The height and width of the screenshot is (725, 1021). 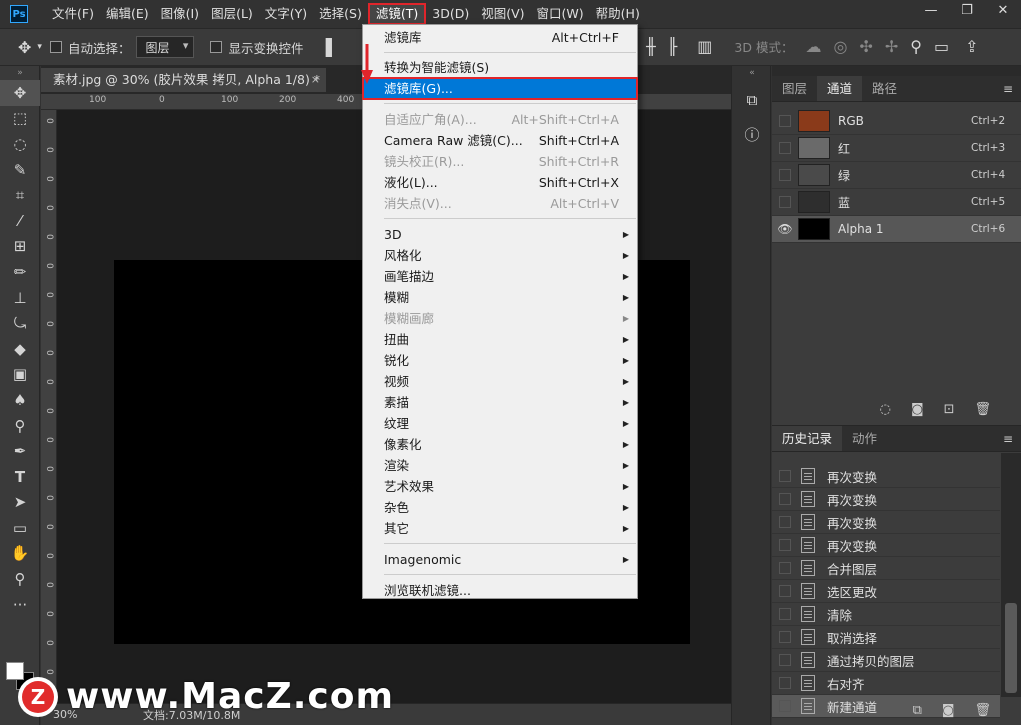 What do you see at coordinates (325, 47) in the screenshot?
I see `align-icon: ▐` at bounding box center [325, 47].